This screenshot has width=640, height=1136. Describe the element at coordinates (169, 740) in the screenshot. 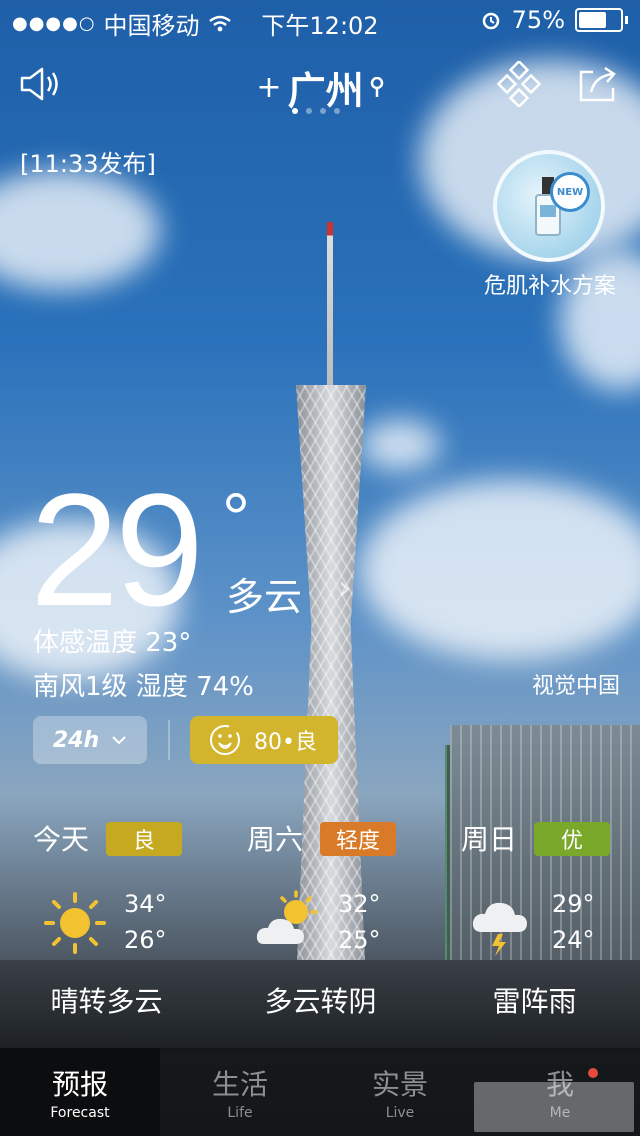

I see `divider` at that location.